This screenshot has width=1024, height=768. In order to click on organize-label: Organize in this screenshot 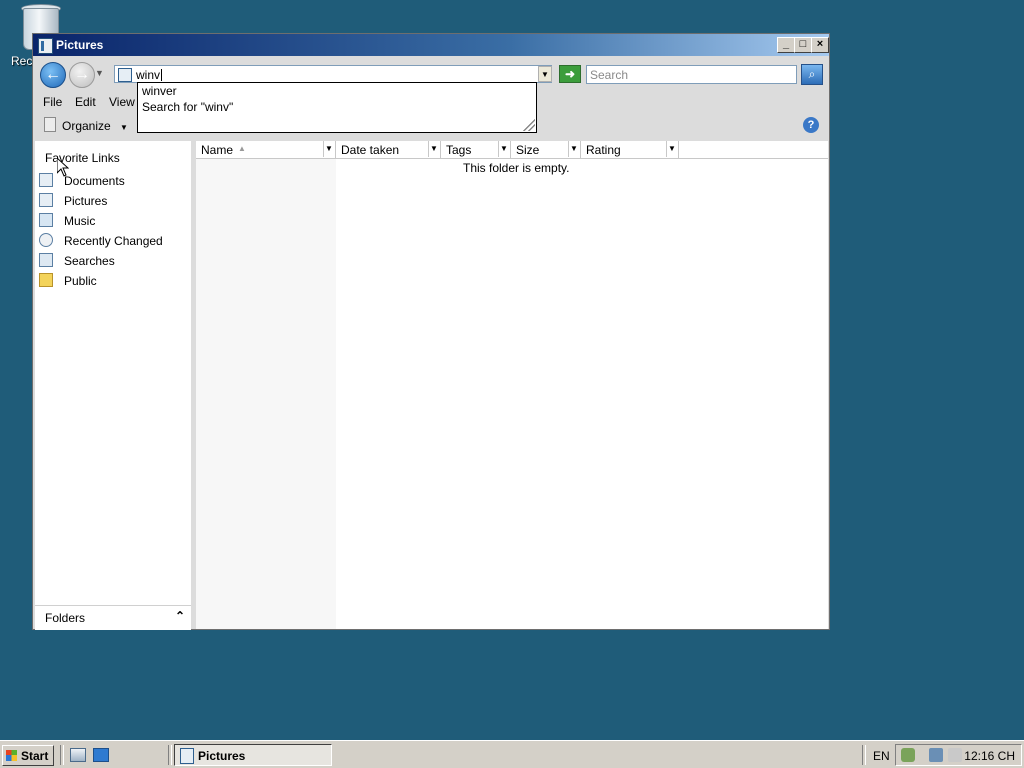, I will do `click(86, 126)`.